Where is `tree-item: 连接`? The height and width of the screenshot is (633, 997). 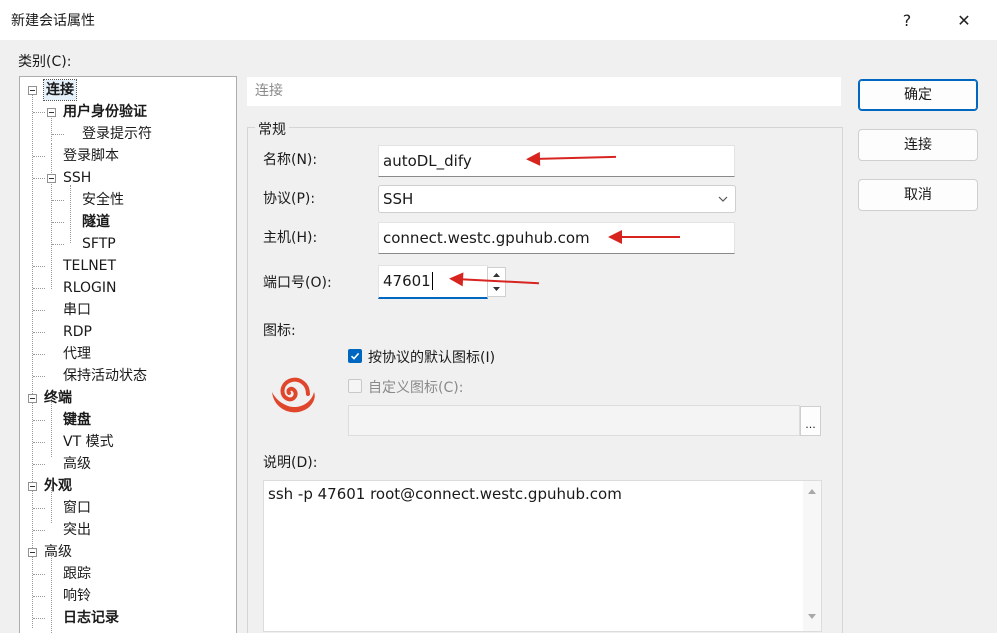
tree-item: 连接 is located at coordinates (60, 90).